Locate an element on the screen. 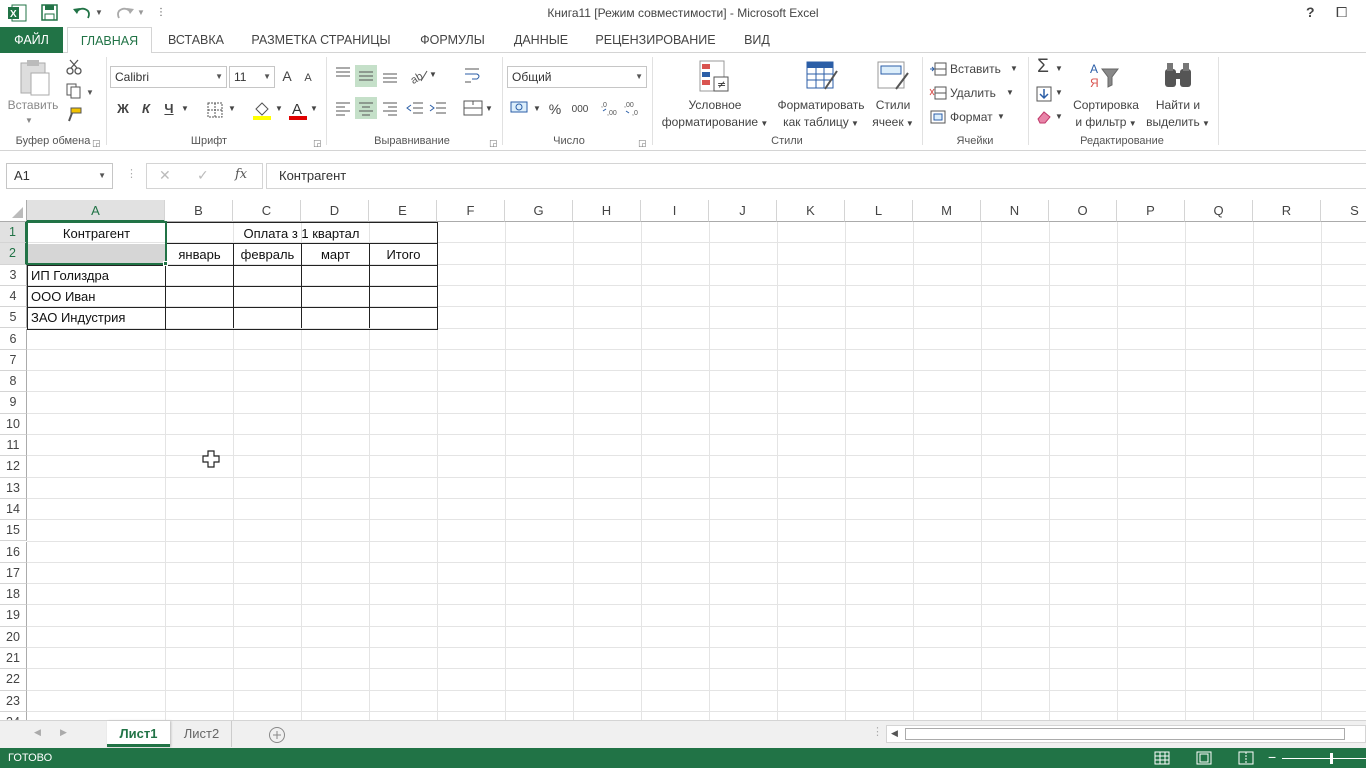 The image size is (1366, 768). align-center-icon is located at coordinates (366, 108).